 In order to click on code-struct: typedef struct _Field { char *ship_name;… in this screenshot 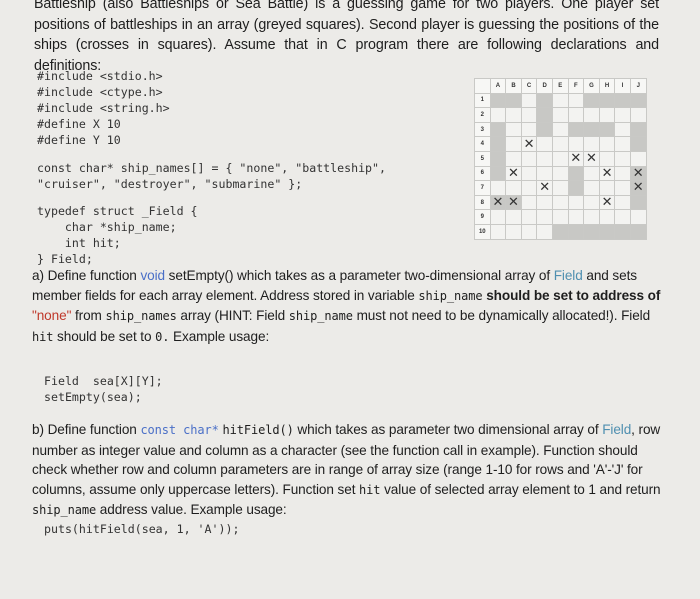, I will do `click(117, 235)`.